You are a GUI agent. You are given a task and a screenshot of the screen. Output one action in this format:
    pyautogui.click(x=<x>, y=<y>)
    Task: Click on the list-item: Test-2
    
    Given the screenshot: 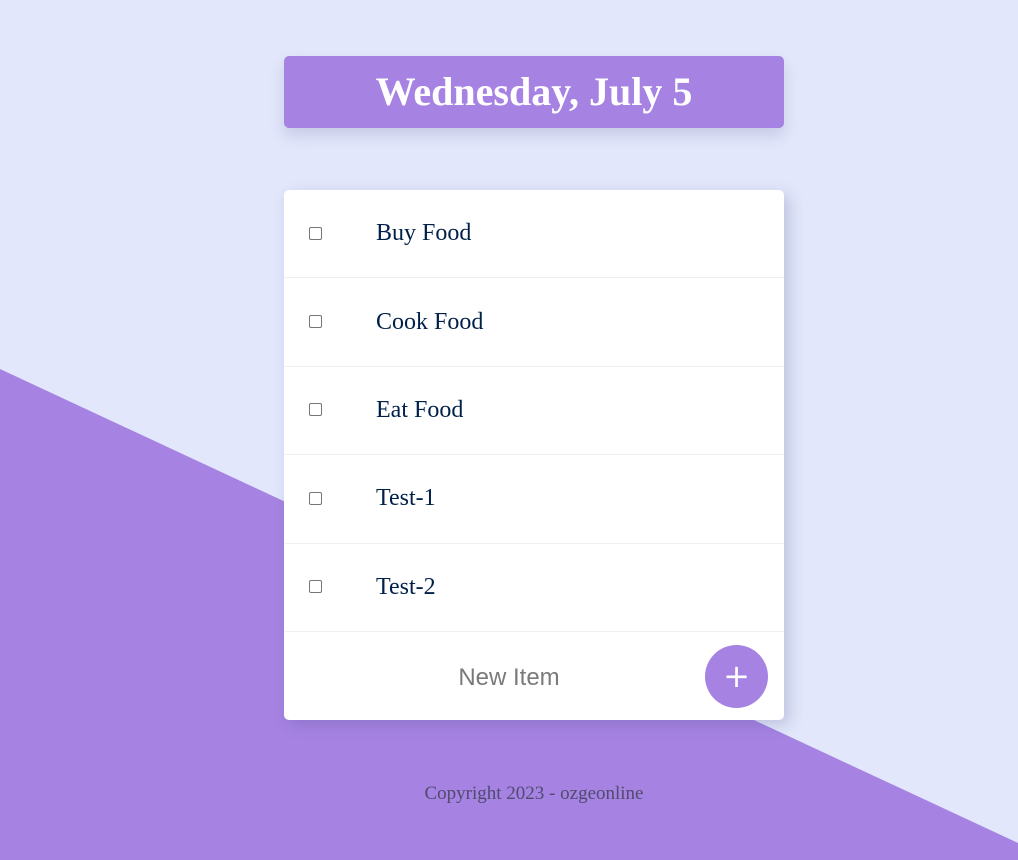 What is the action you would take?
    pyautogui.click(x=534, y=588)
    